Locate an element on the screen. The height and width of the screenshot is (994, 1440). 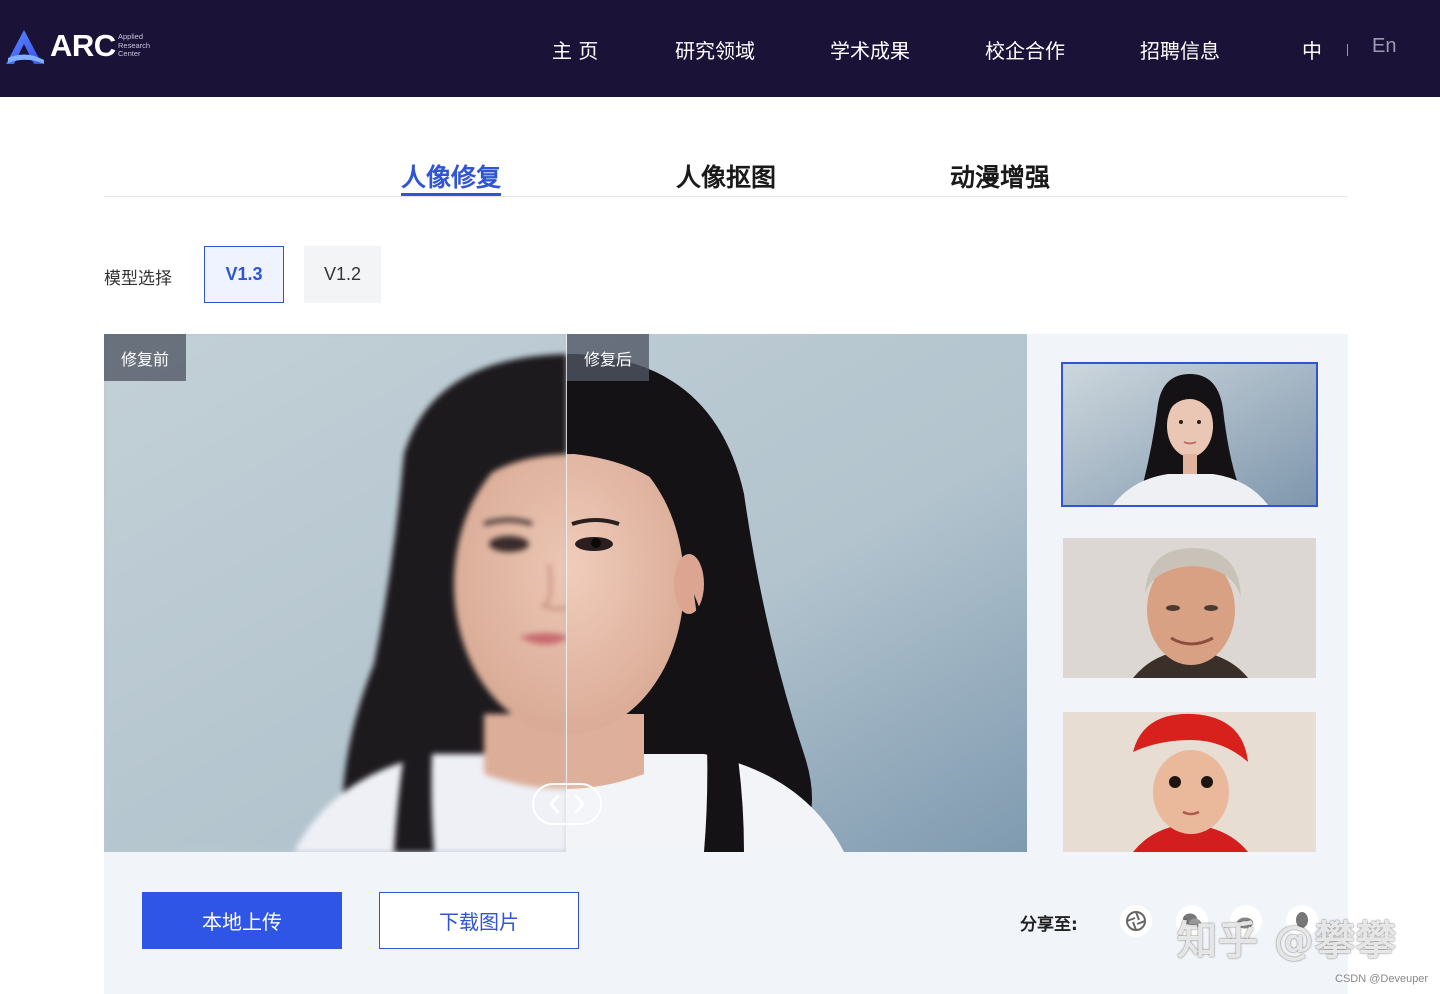
logo-subtitle: Applied Research Center is located at coordinates (134, 45).